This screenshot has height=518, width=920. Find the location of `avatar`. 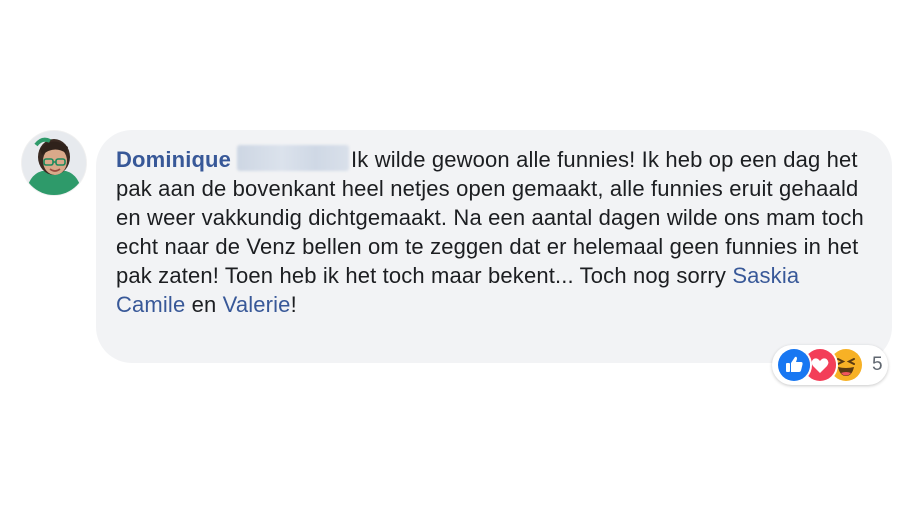

avatar is located at coordinates (54, 163).